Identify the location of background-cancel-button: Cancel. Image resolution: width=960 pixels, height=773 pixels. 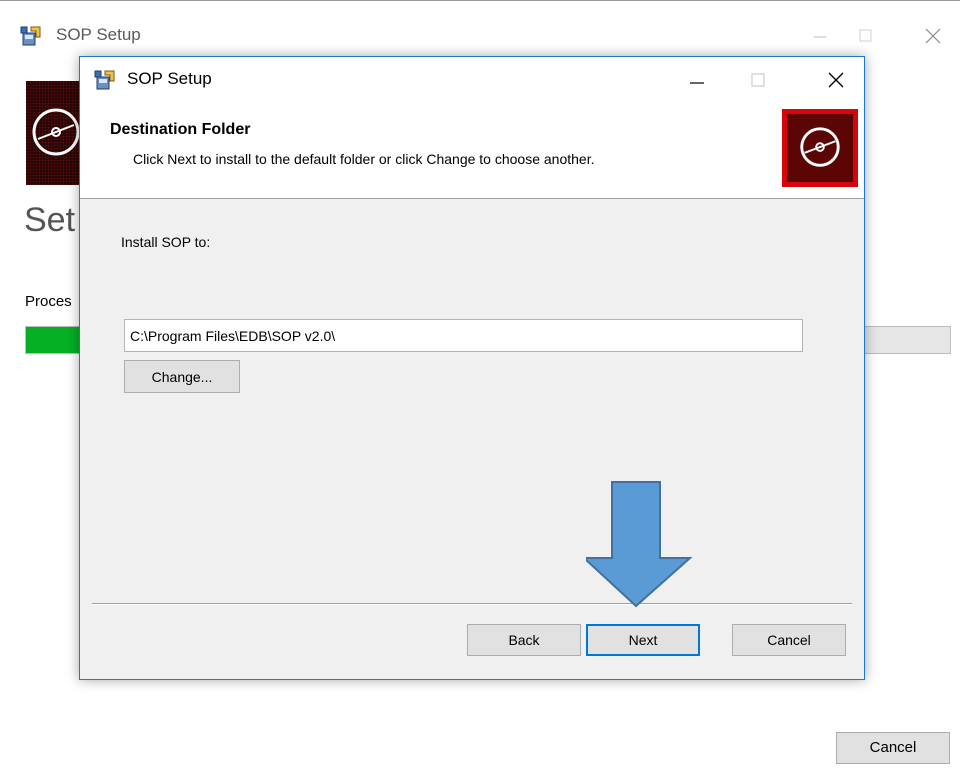
(893, 748).